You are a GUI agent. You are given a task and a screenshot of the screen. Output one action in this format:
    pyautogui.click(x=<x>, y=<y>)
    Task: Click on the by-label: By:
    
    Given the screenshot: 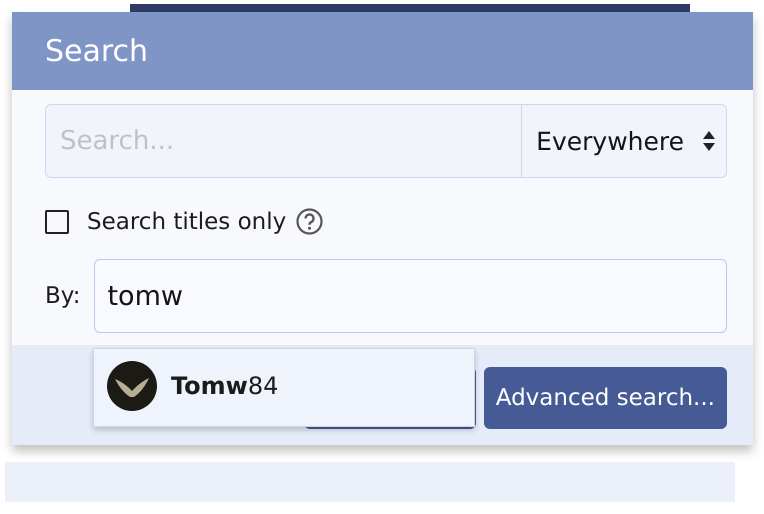 What is the action you would take?
    pyautogui.click(x=62, y=296)
    